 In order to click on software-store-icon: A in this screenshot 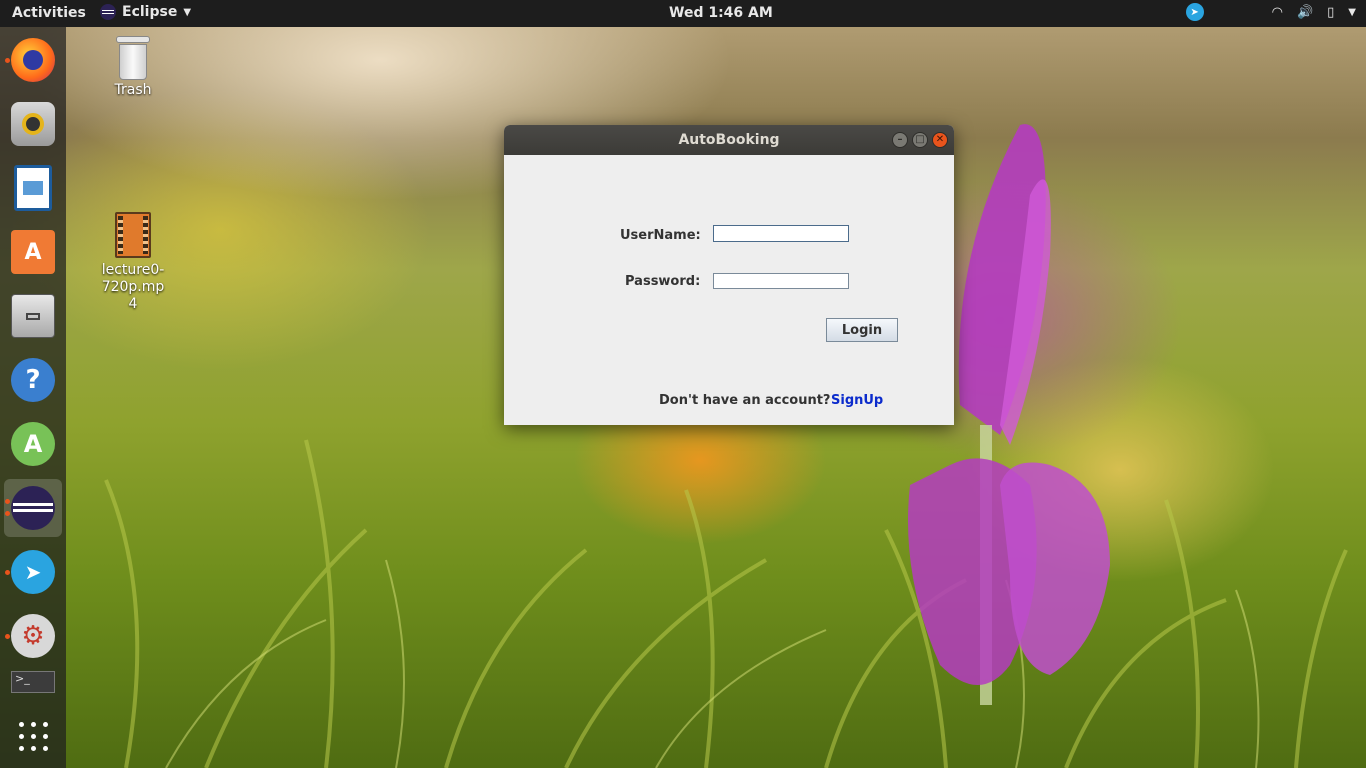, I will do `click(33, 252)`.